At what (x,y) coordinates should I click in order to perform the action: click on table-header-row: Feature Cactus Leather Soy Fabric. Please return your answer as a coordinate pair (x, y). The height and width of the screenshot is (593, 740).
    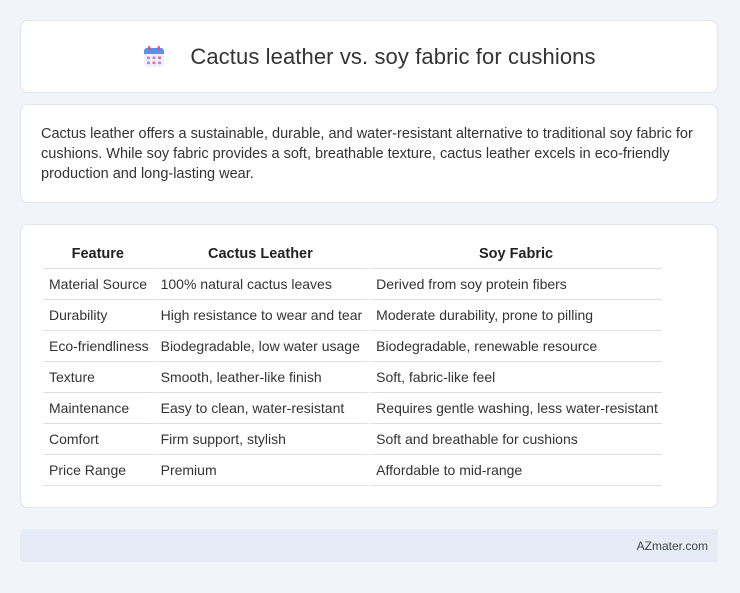
    Looking at the image, I should click on (352, 257).